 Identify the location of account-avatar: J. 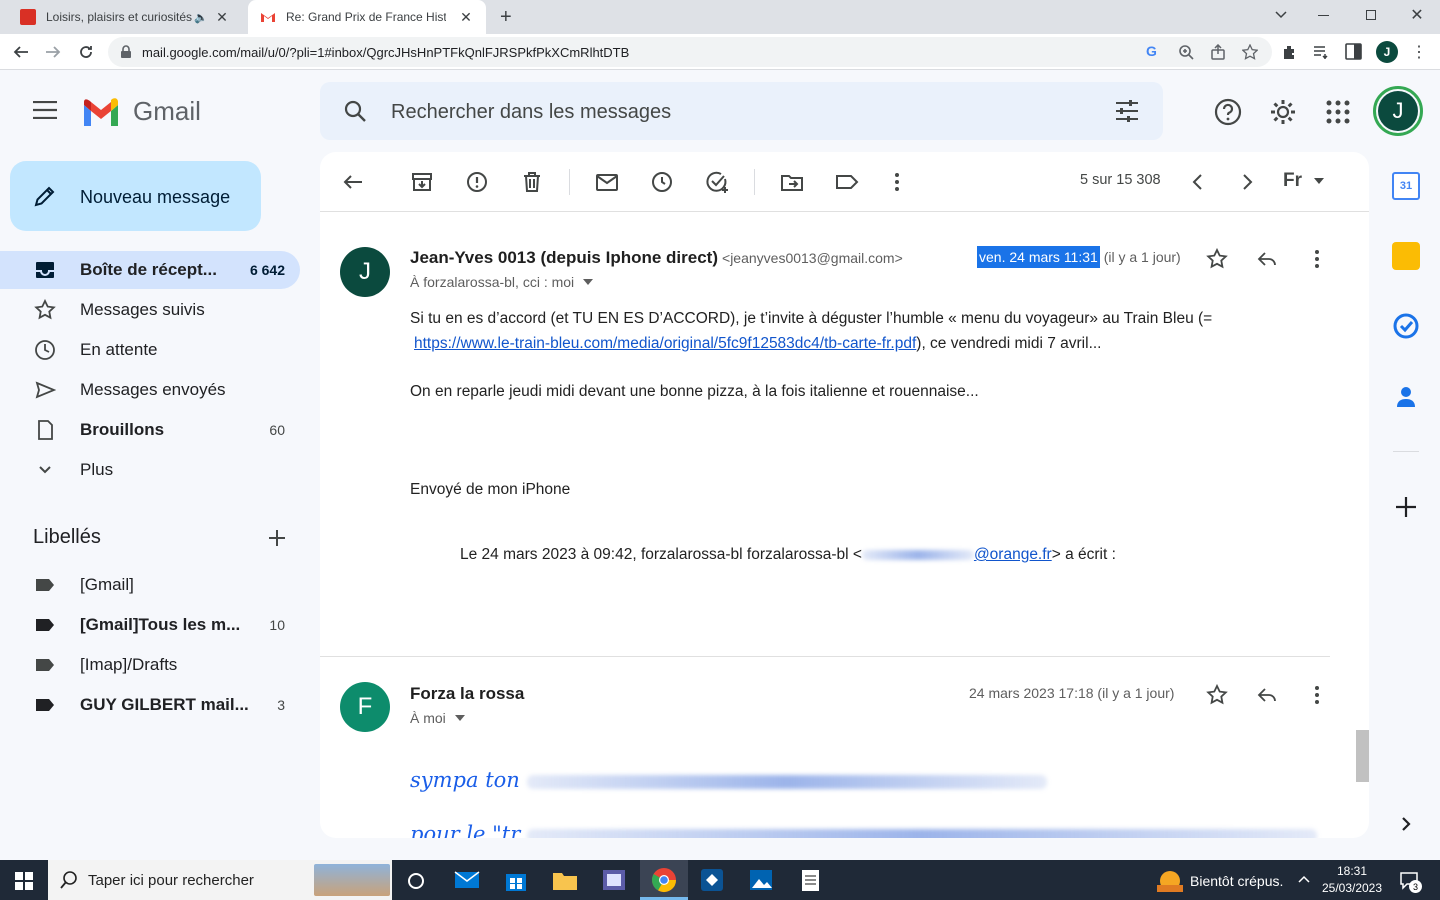
(1398, 111).